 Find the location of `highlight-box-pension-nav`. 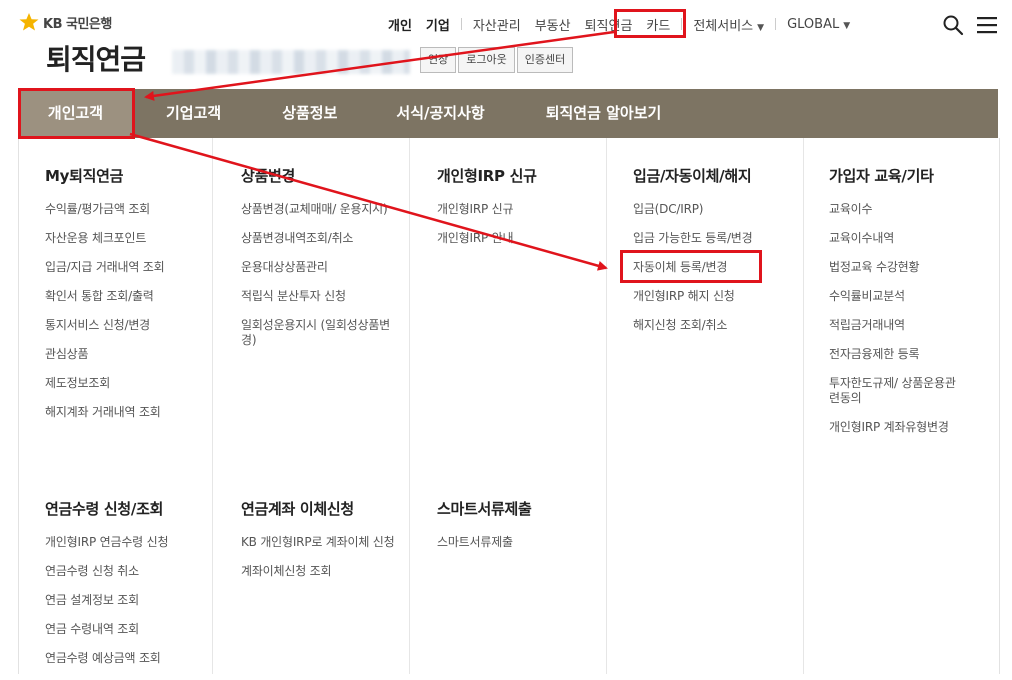

highlight-box-pension-nav is located at coordinates (650, 23).